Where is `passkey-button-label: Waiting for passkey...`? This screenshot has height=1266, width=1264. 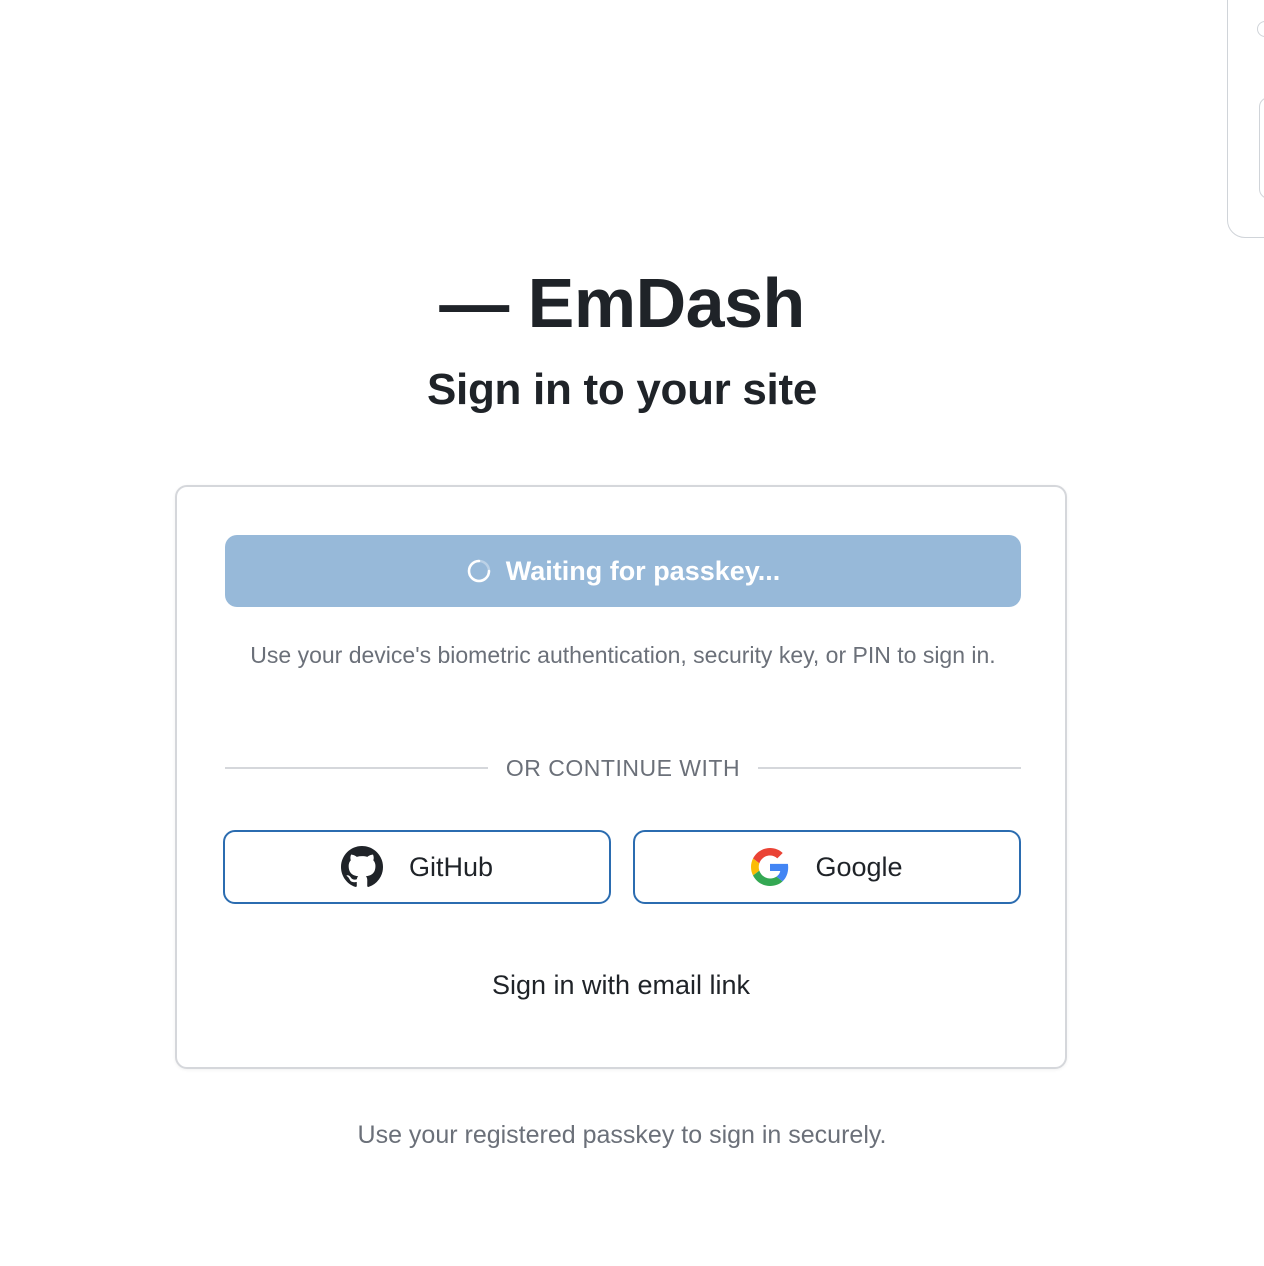
passkey-button-label: Waiting for passkey... is located at coordinates (643, 570).